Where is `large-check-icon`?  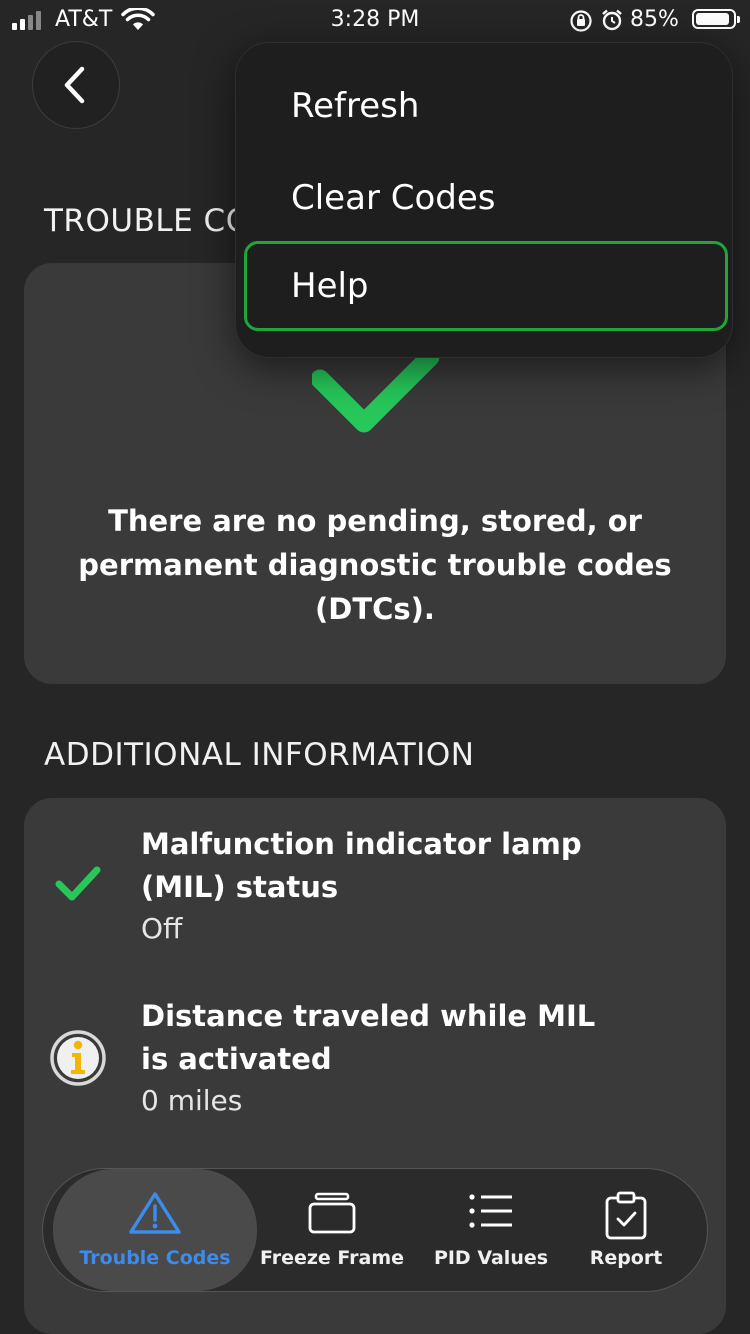
large-check-icon is located at coordinates (376, 393).